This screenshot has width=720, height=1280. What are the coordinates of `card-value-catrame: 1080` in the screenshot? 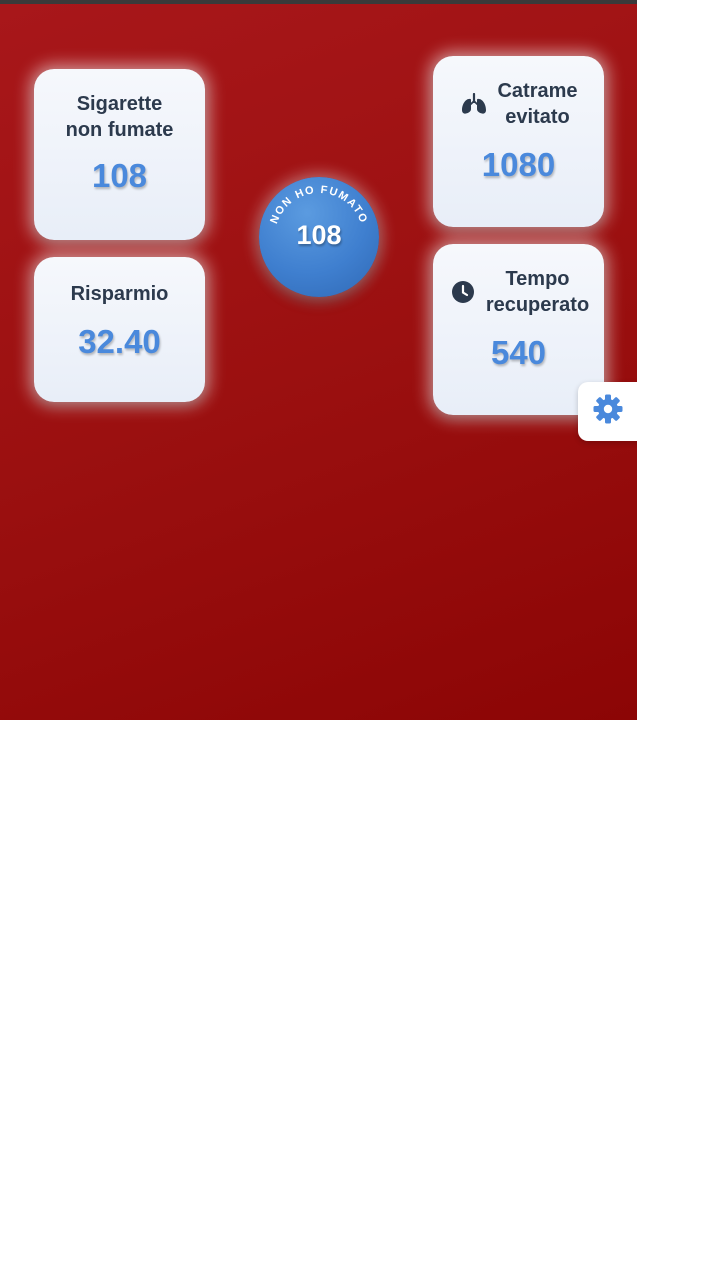 It's located at (518, 164).